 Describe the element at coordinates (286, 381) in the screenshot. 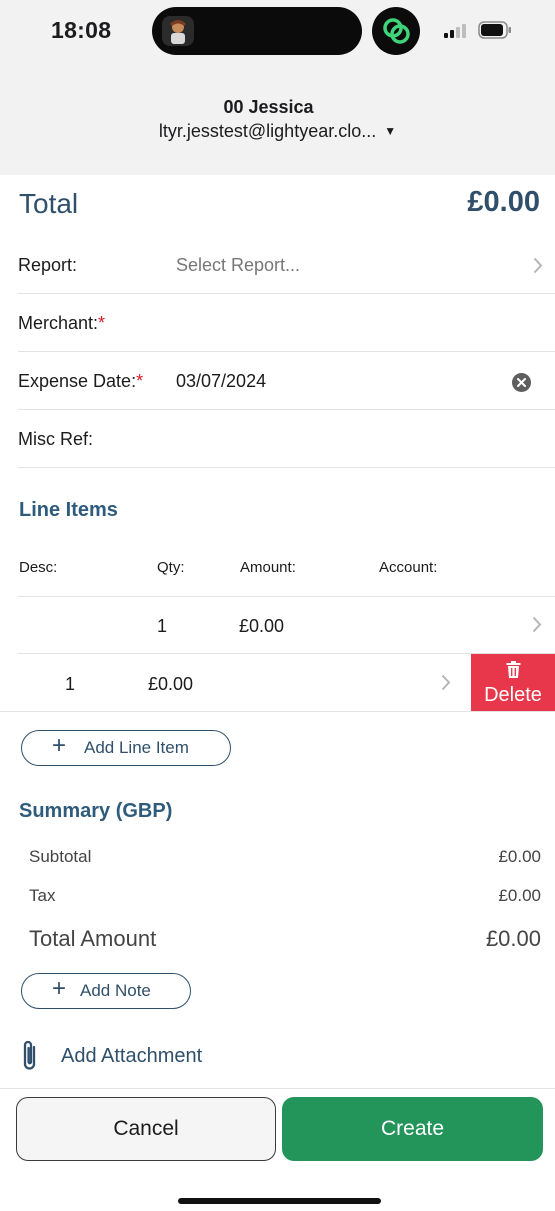

I see `expense-date-row: Expense Date:* 03/07/2024` at that location.